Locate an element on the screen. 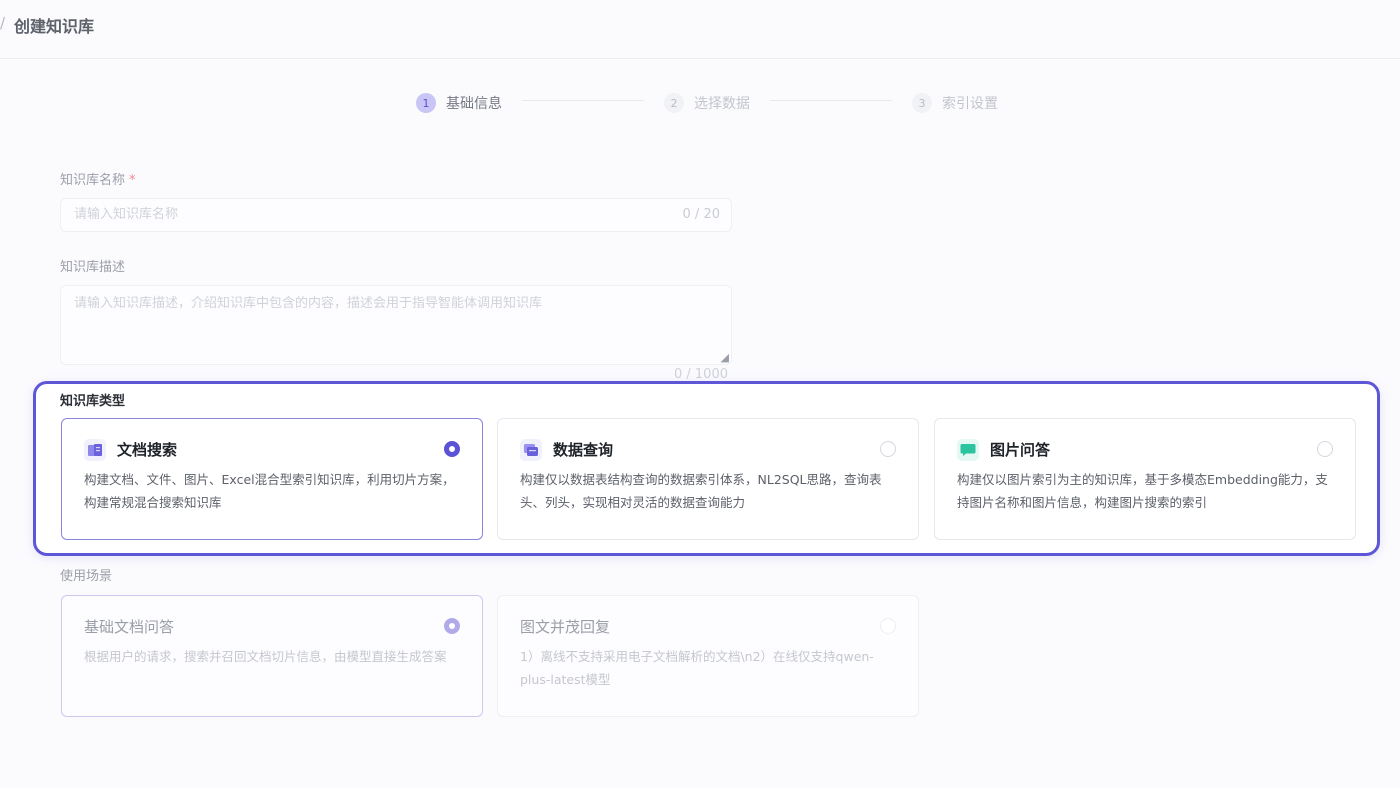 The height and width of the screenshot is (788, 1400). step-indicator: 1 基础信息 2 选择数据 3 索引设置 is located at coordinates (700, 104).